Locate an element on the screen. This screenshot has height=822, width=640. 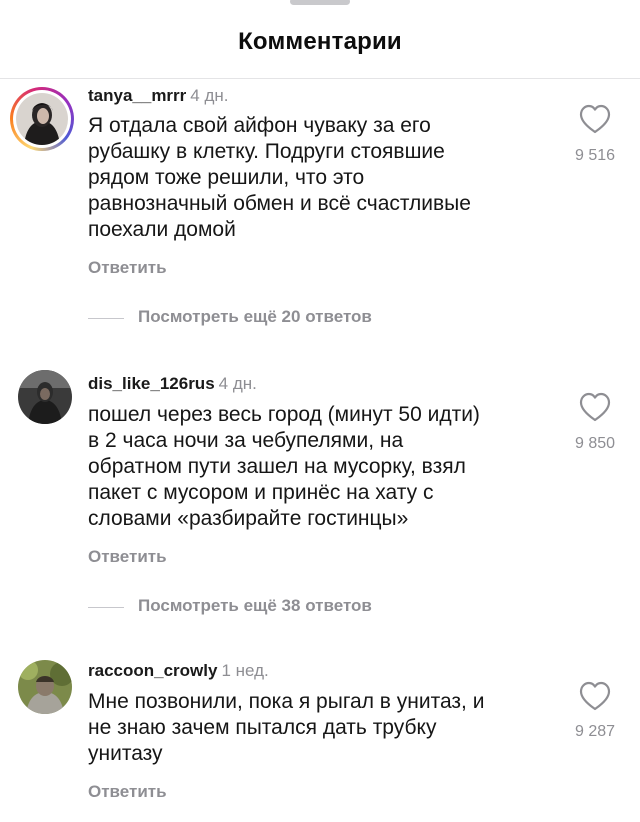
like-count: 9 850 is located at coordinates (595, 443).